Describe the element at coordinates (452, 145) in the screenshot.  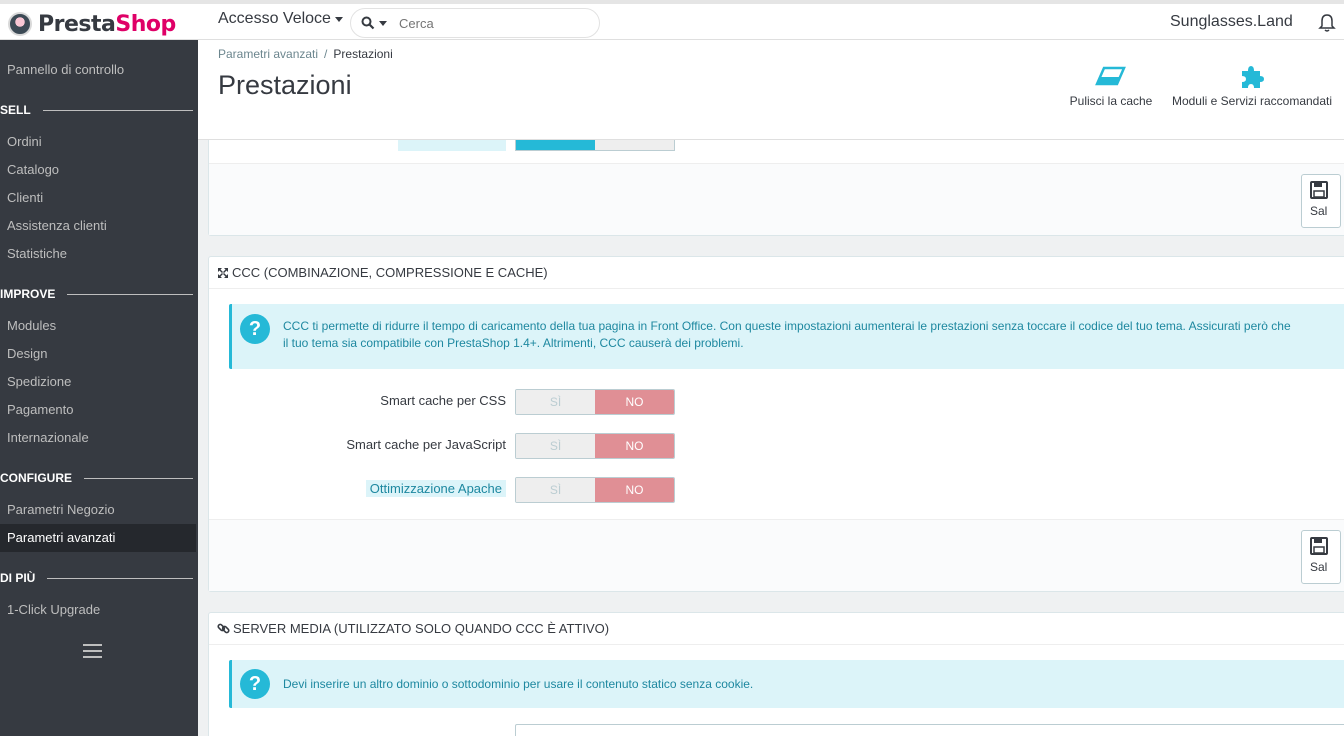
I see `hidden-label-hint` at that location.